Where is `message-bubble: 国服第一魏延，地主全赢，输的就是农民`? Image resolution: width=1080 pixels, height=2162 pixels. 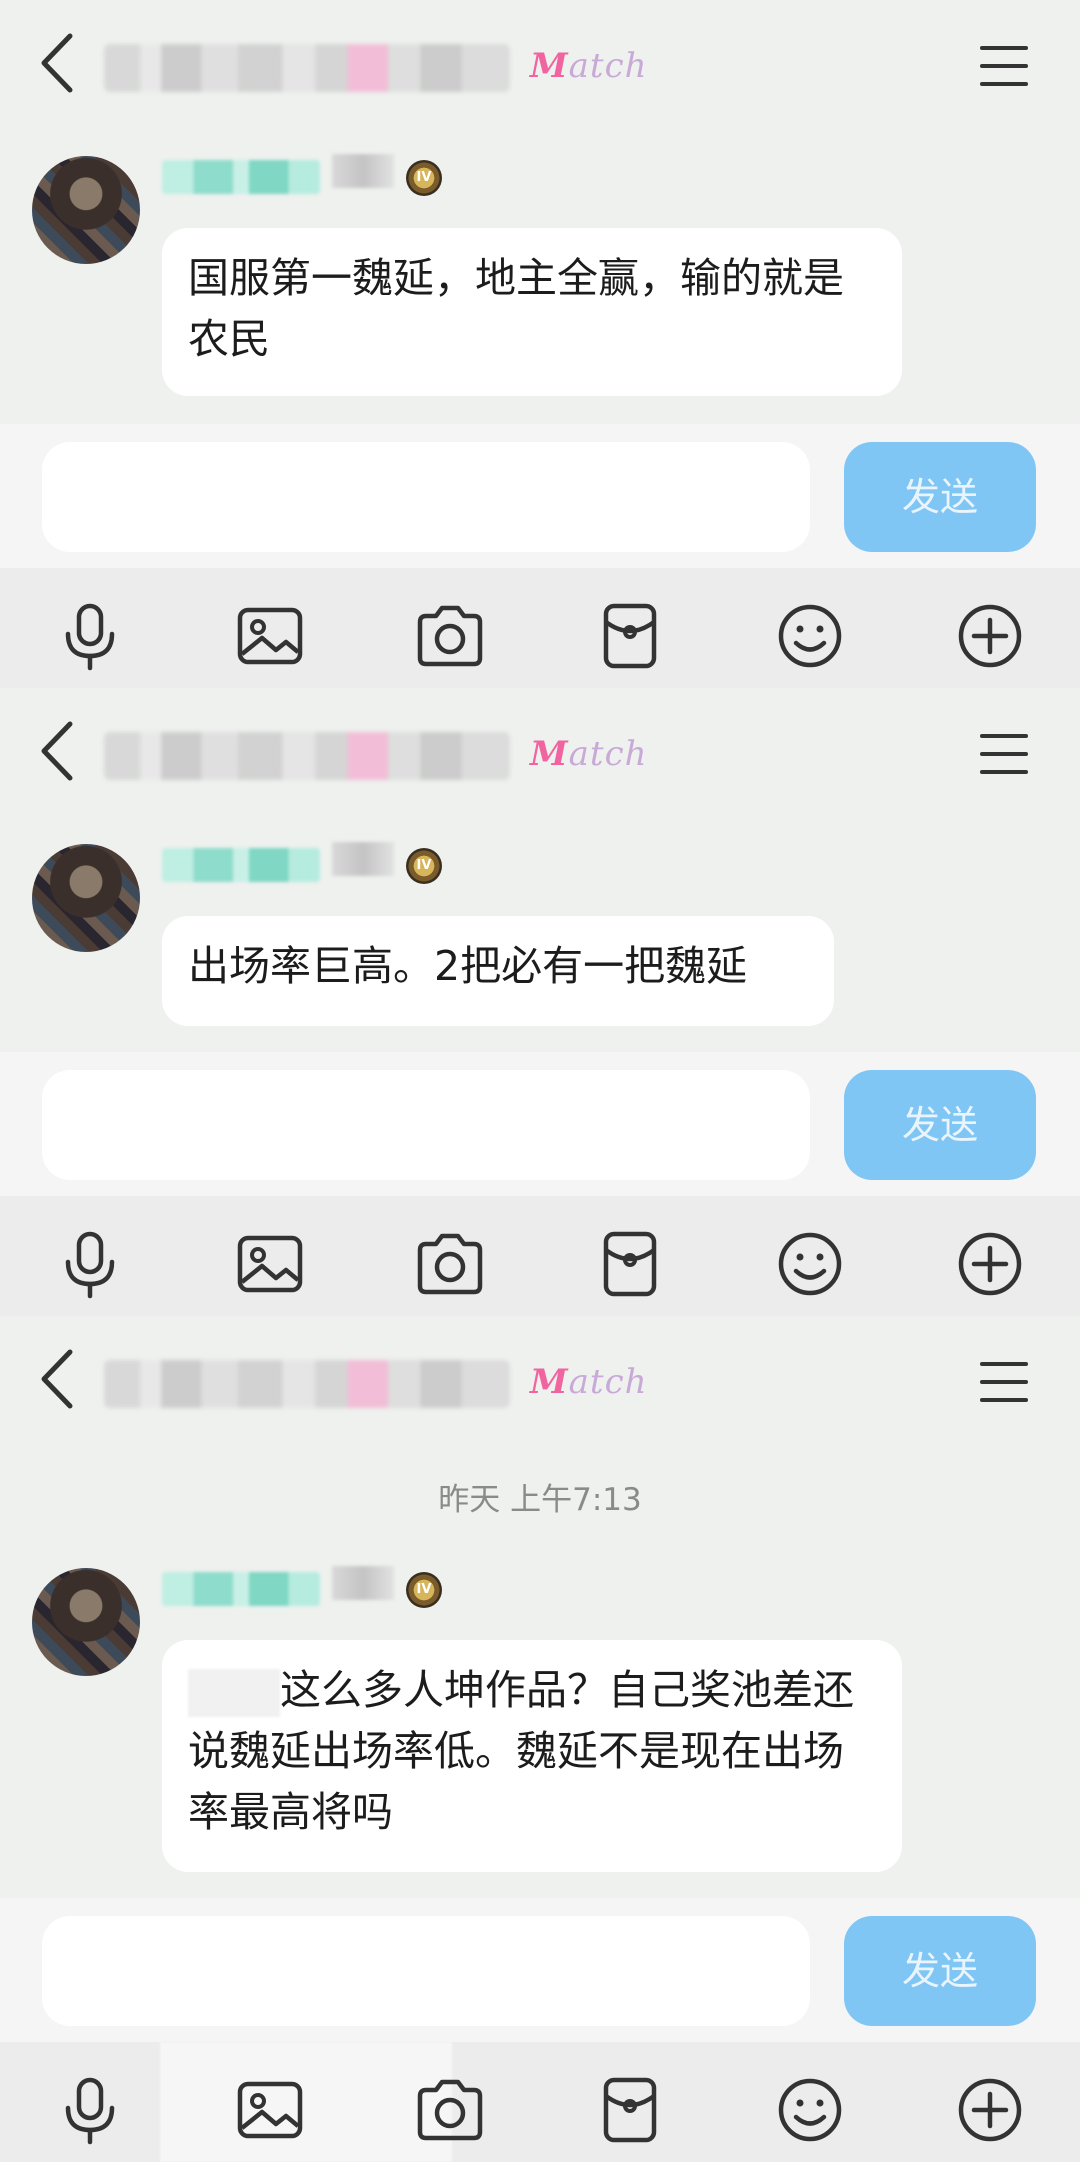 message-bubble: 国服第一魏延，地主全赢，输的就是农民 is located at coordinates (532, 312).